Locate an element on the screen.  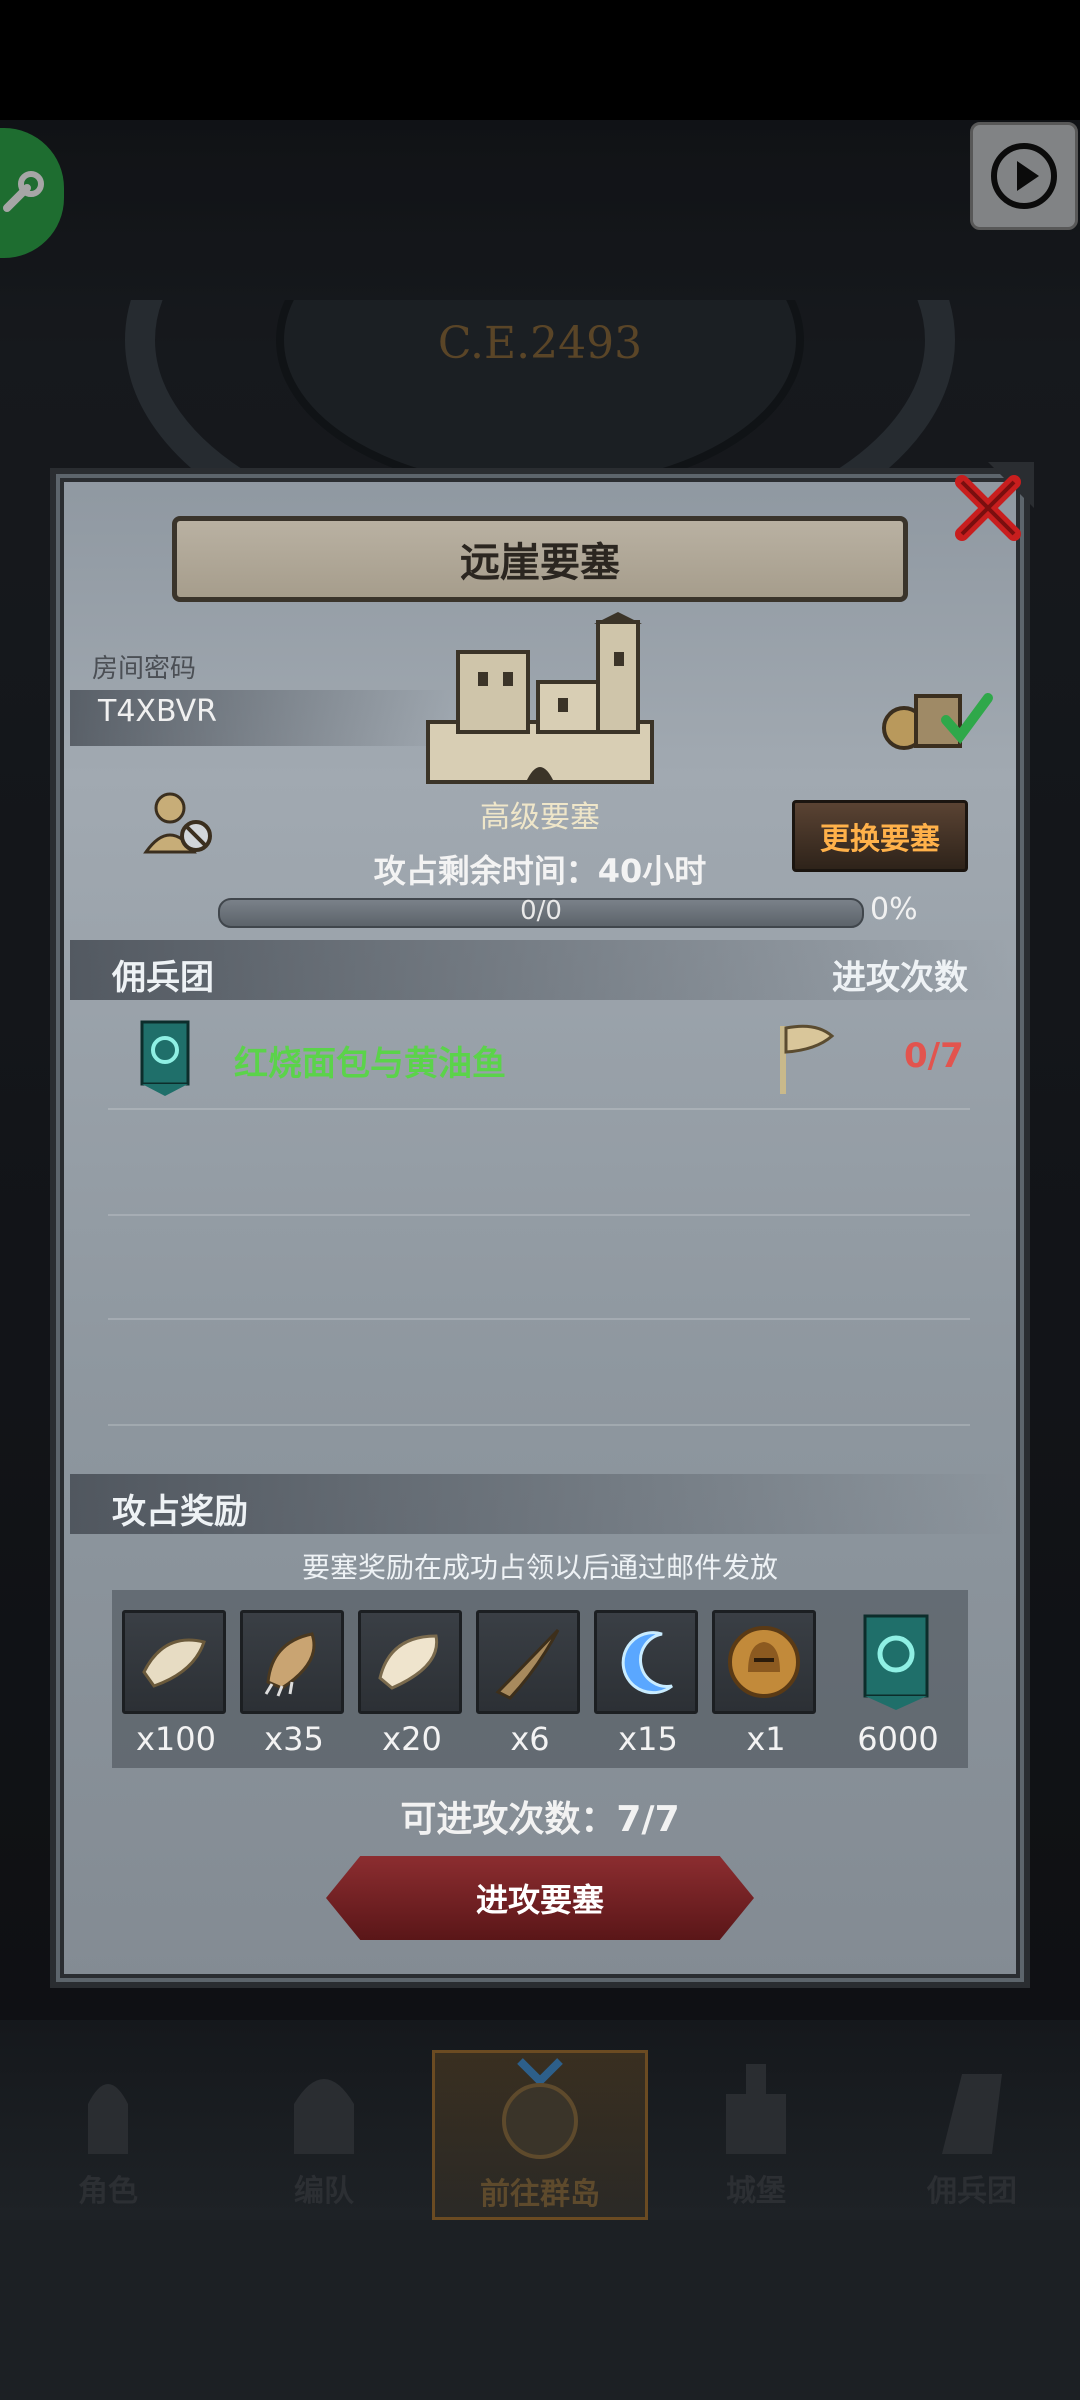
guild-section-title: 佣兵团 is located at coordinates (163, 978).